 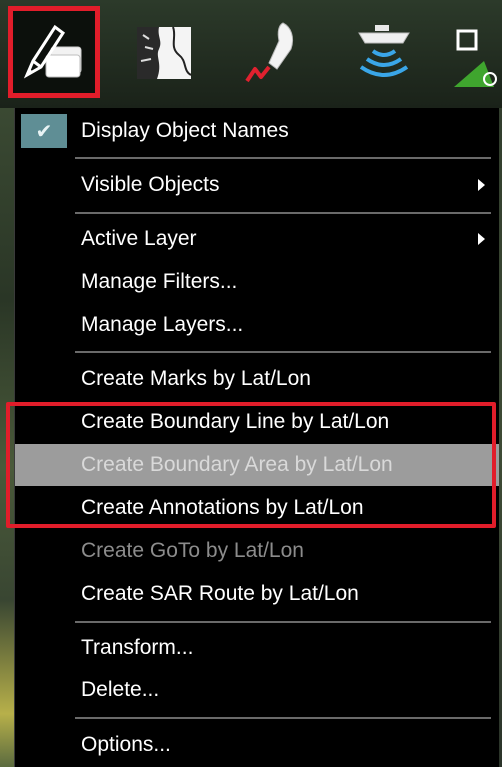 I want to click on chart-map-button, so click(x=164, y=52).